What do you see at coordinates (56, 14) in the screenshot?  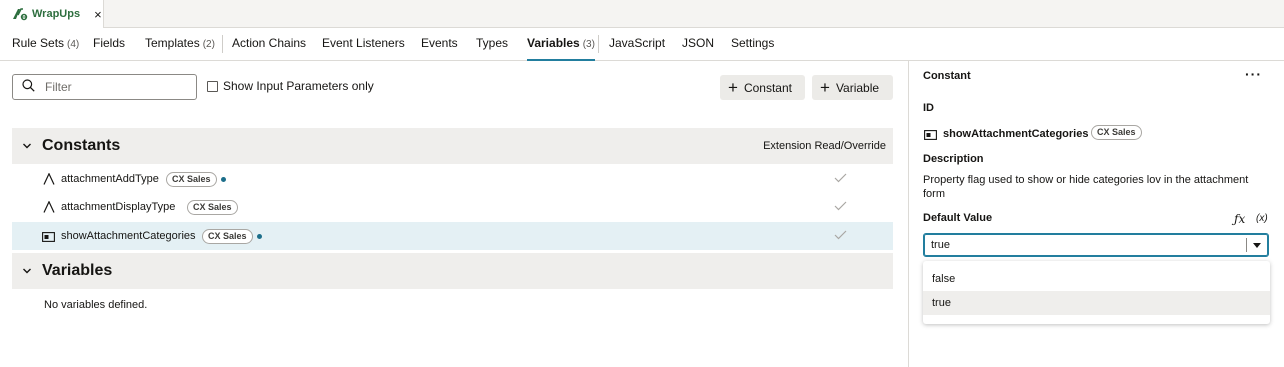 I see `file-tab-label: WrapUps` at bounding box center [56, 14].